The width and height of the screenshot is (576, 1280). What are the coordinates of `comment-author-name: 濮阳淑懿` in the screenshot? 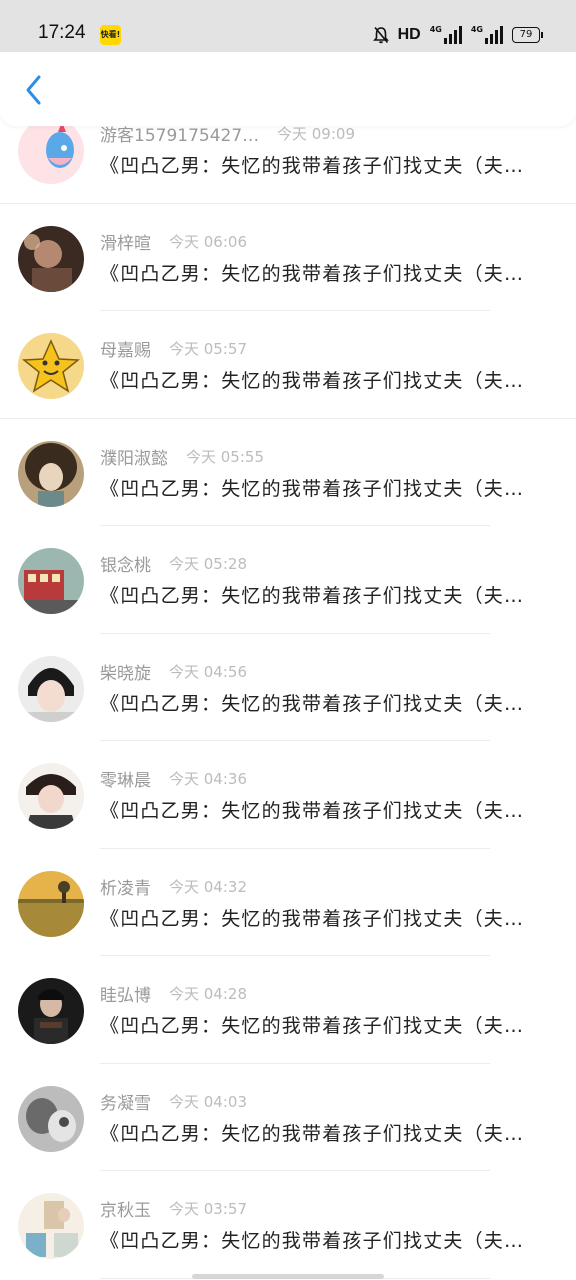 It's located at (134, 456).